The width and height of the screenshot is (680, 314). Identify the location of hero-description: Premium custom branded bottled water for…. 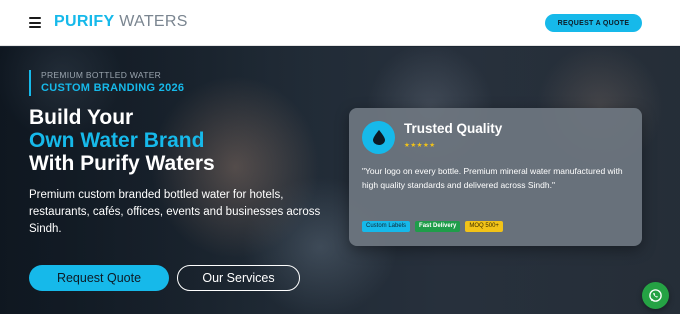
(175, 212).